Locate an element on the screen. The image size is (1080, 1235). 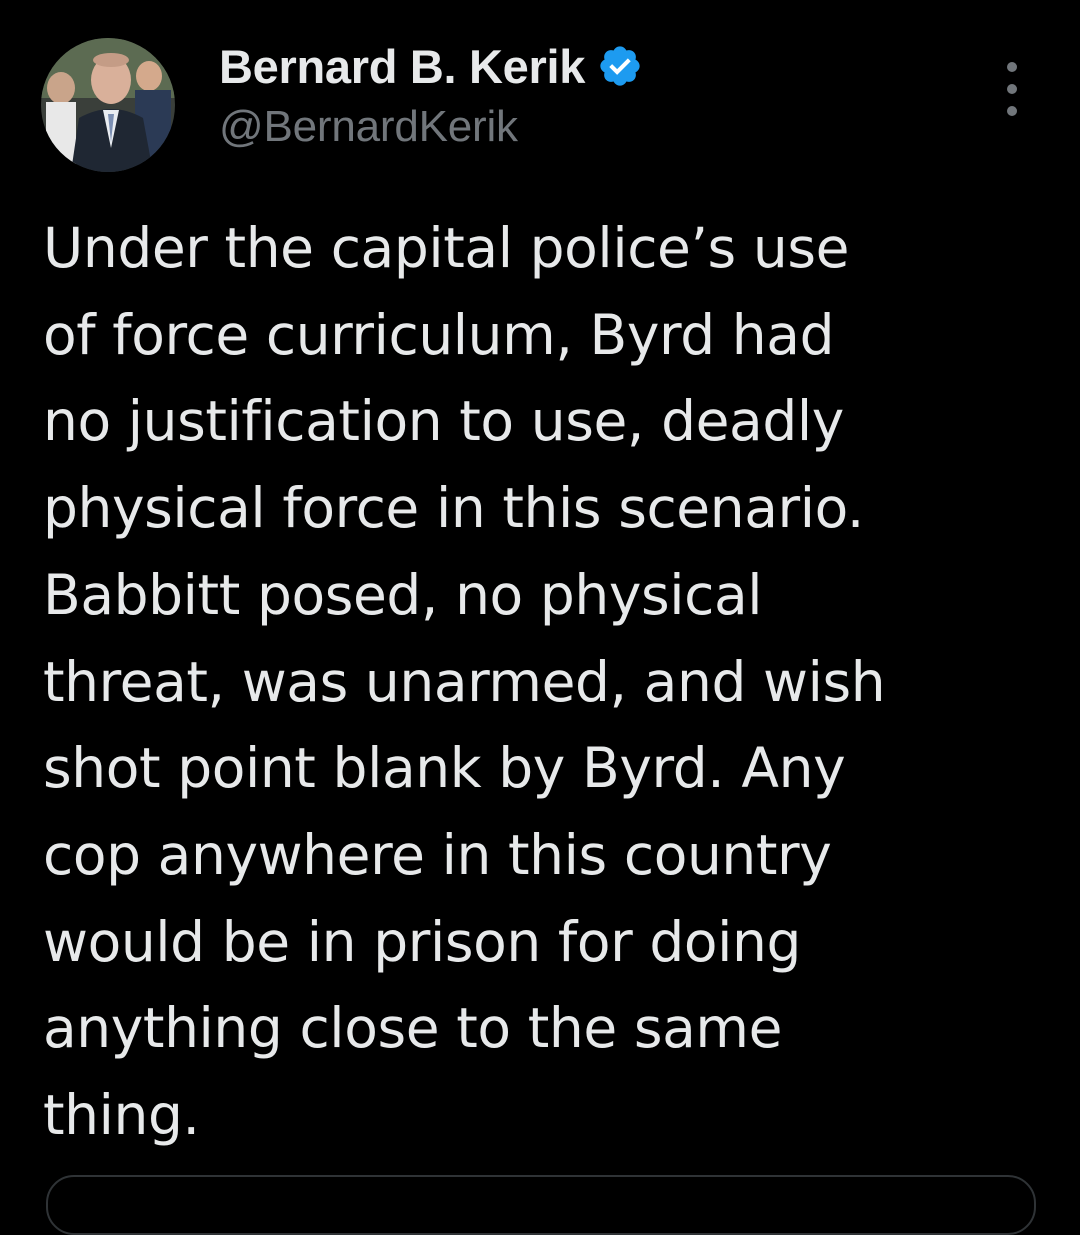
name-row: Bernard B. Kerik is located at coordinates (431, 66).